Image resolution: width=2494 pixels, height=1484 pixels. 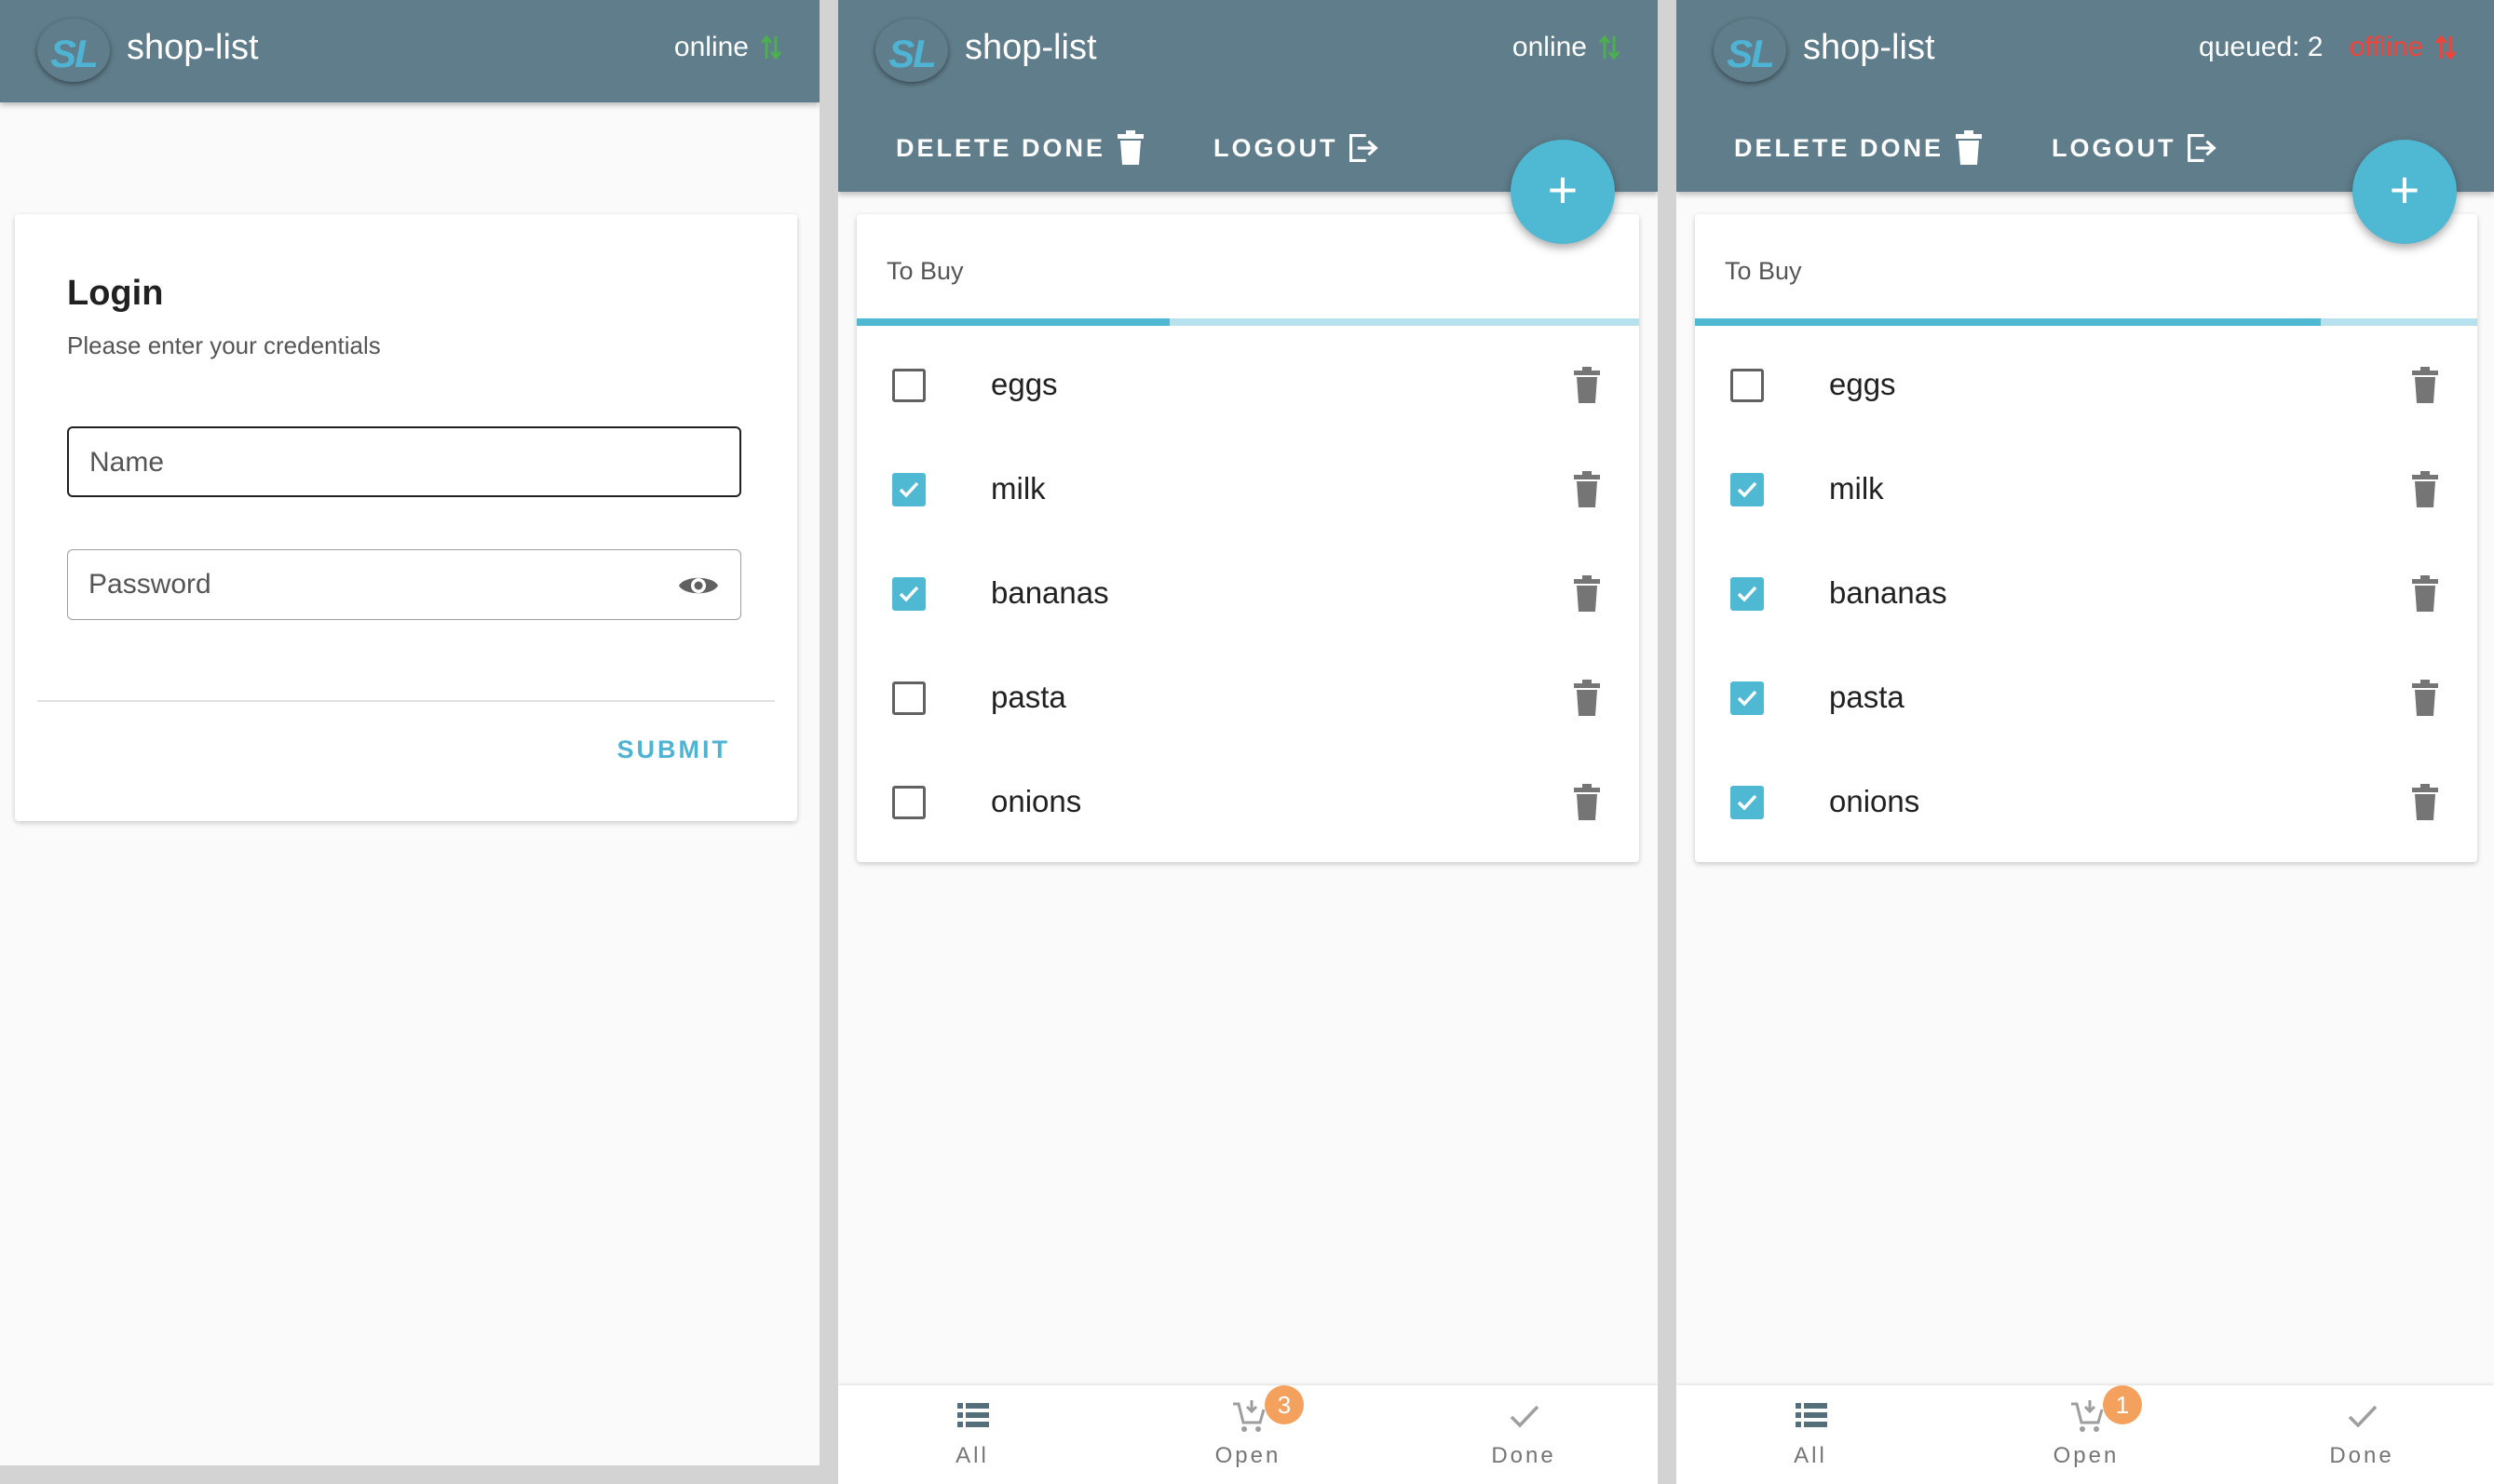 What do you see at coordinates (2386, 47) in the screenshot?
I see `connection-status-label: offline` at bounding box center [2386, 47].